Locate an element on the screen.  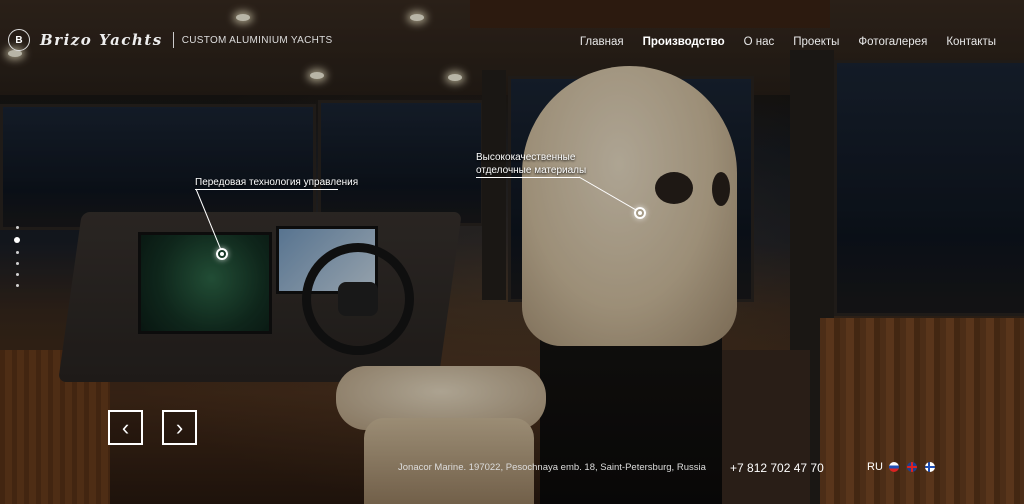
en-flag-icon is located at coordinates (911, 467).